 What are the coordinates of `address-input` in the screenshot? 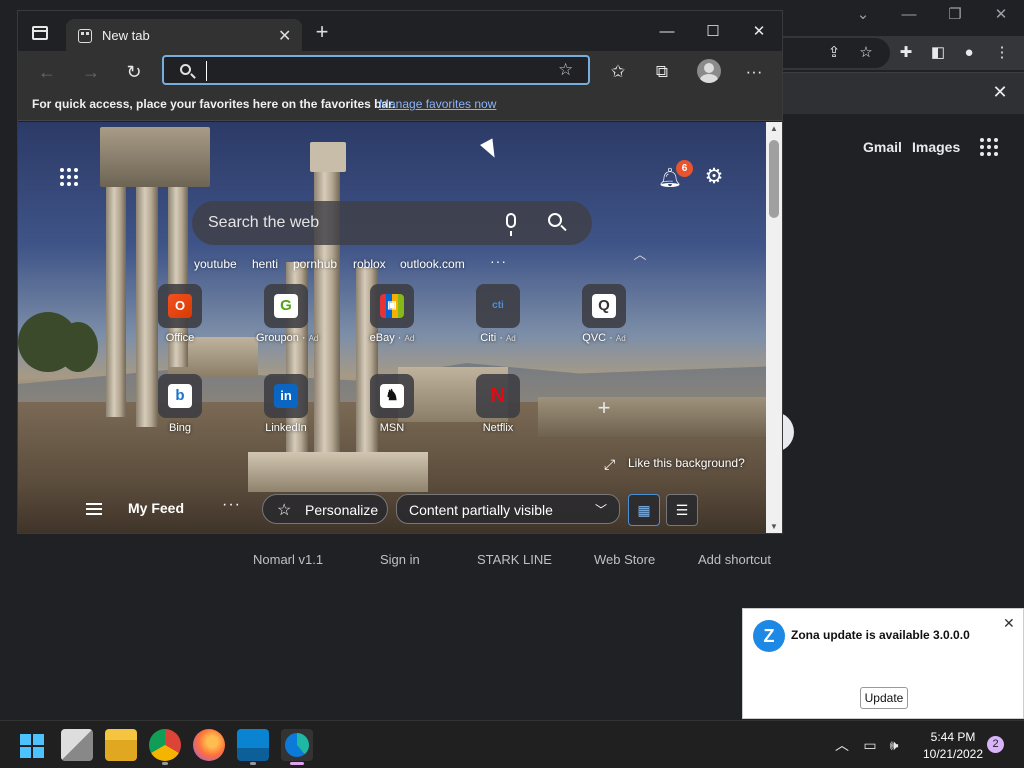 It's located at (376, 71).